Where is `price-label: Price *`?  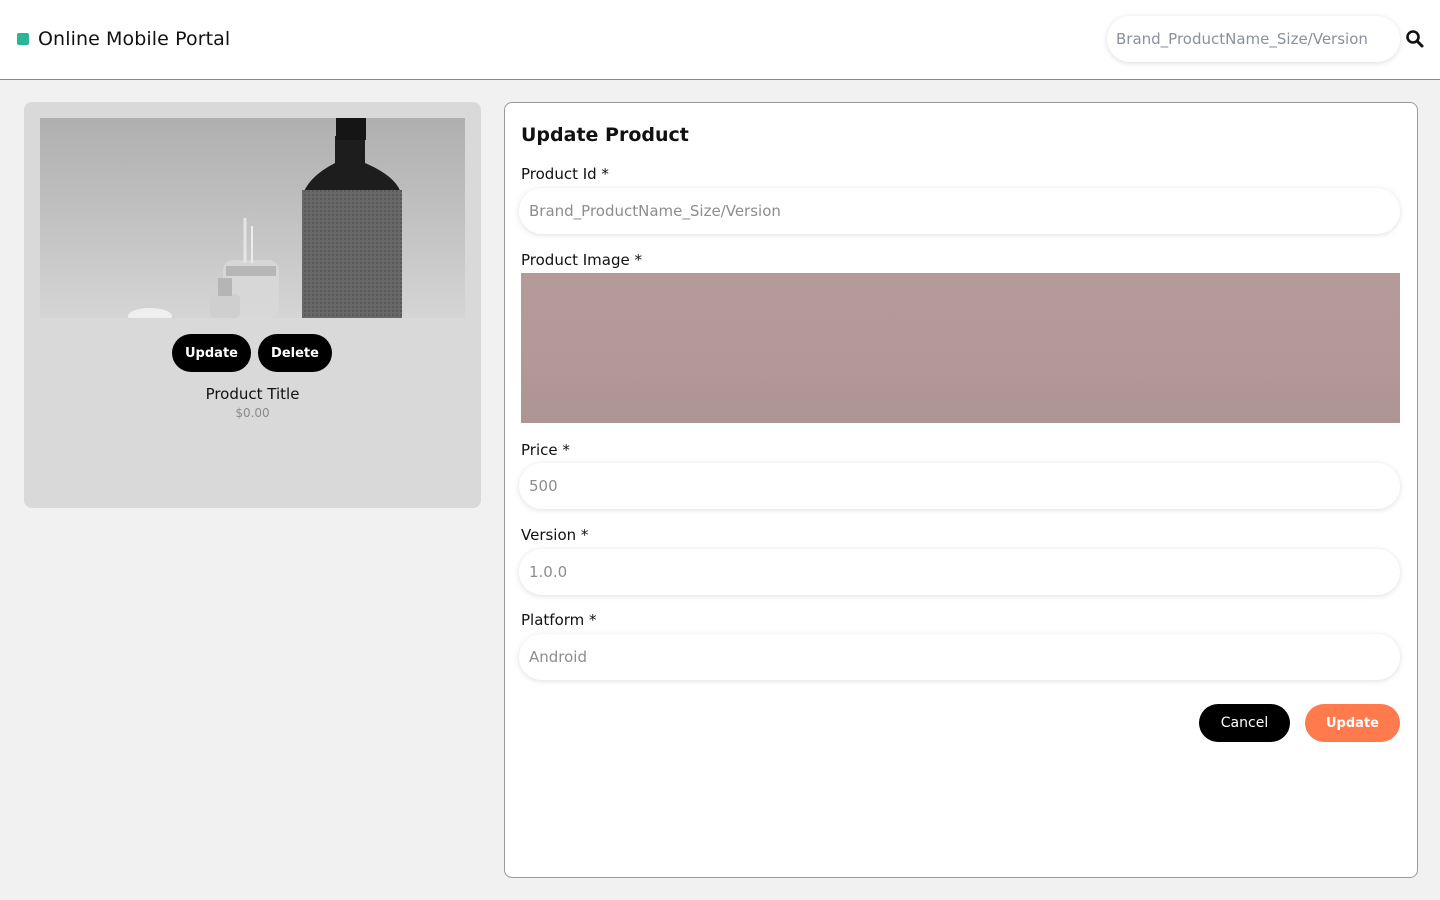 price-label: Price * is located at coordinates (545, 450).